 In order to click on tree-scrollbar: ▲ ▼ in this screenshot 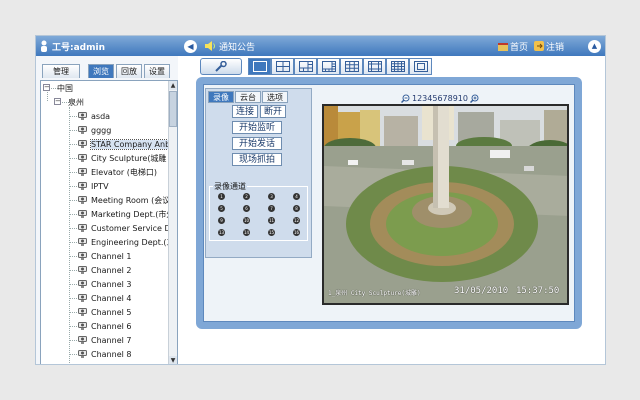, I will do `click(172, 222)`.